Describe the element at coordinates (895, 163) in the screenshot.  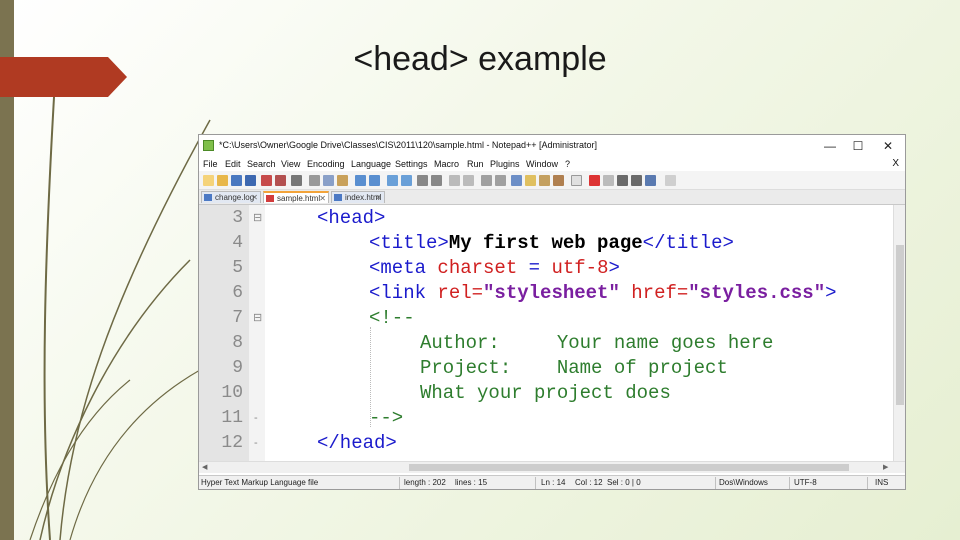
I see `close-document-button: X` at that location.